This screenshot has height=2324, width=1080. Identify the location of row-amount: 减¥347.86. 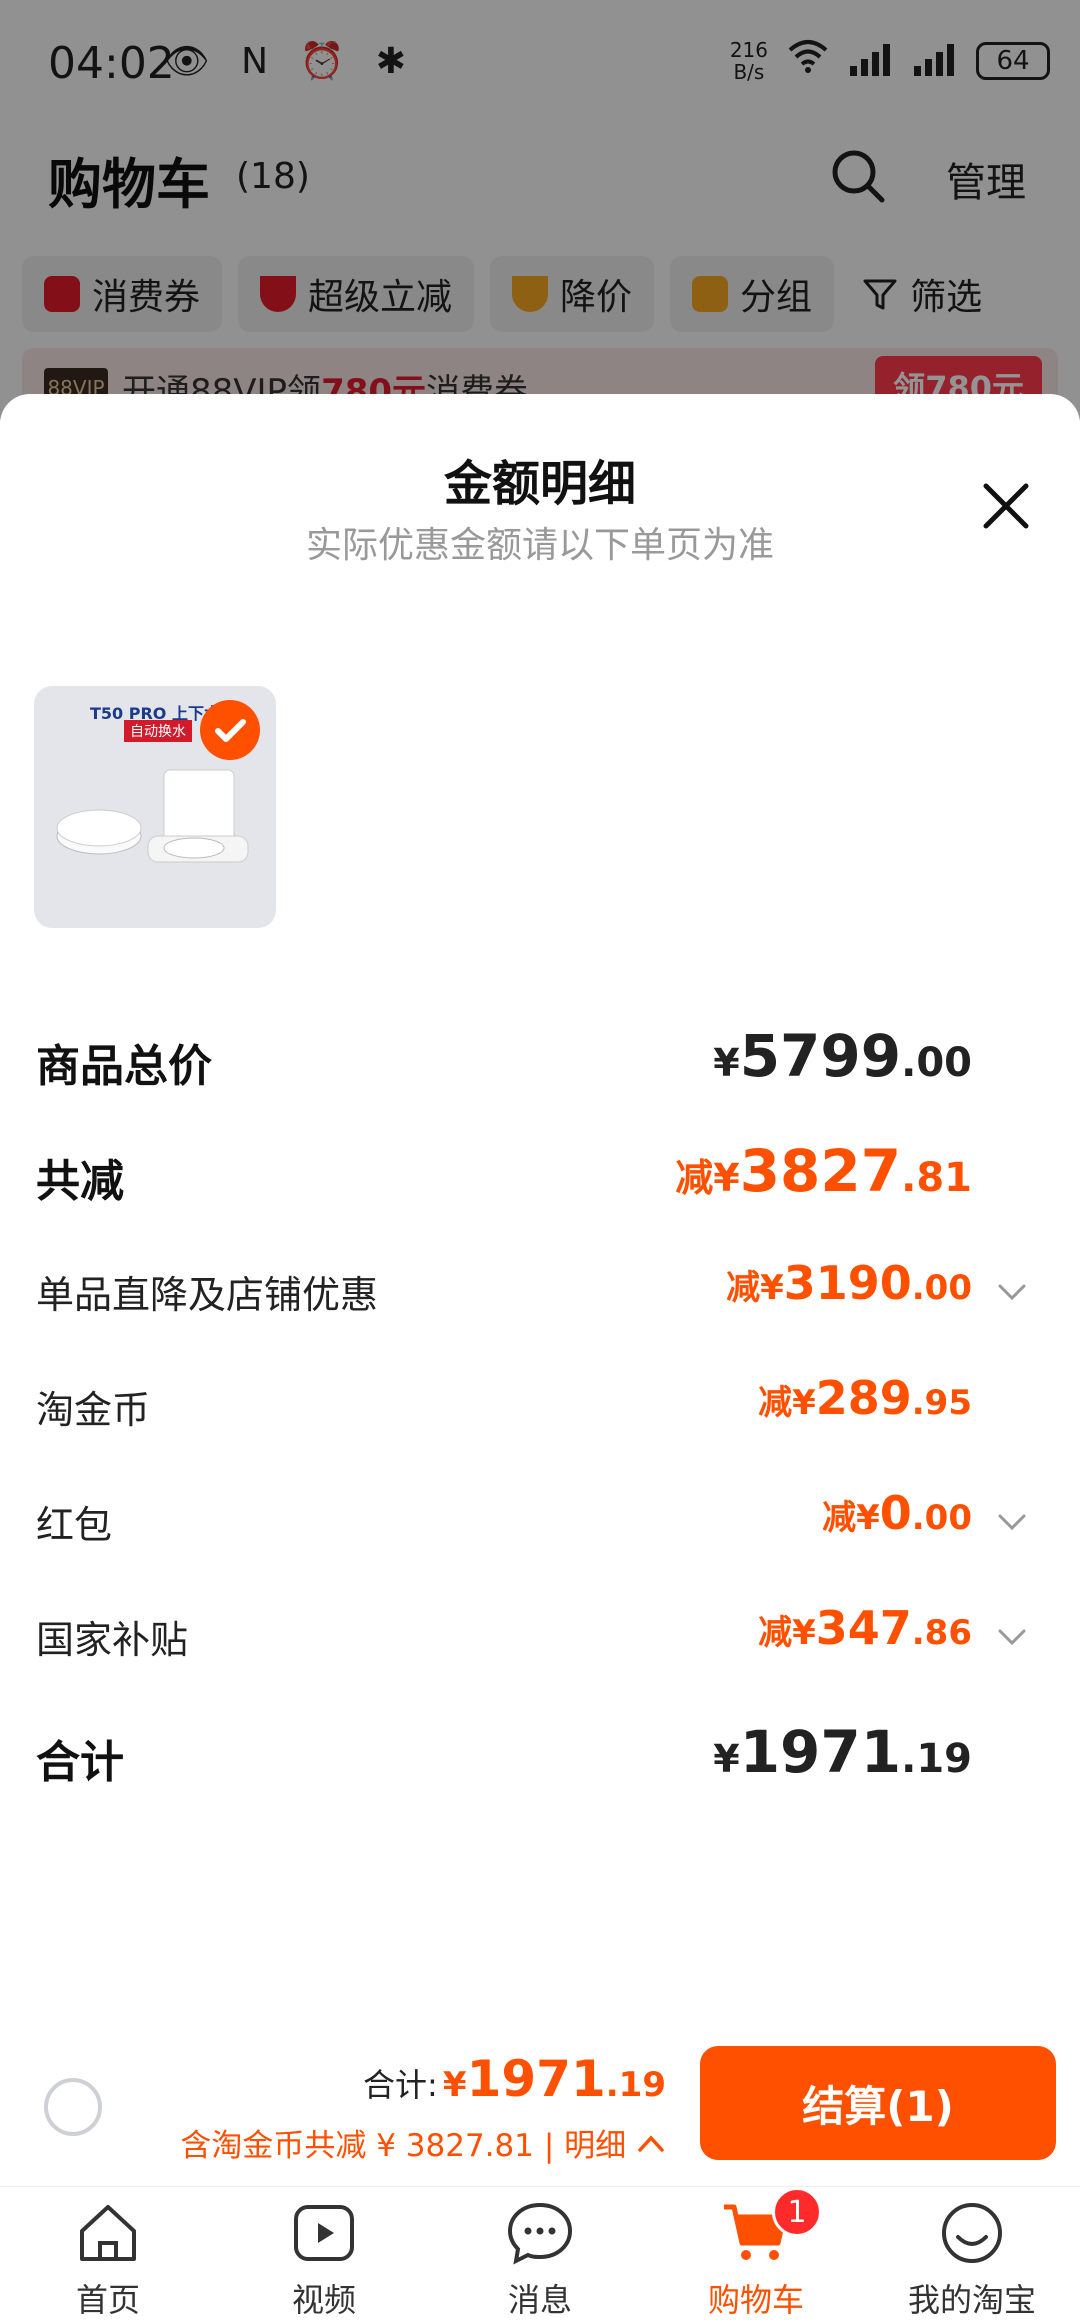
(865, 1628).